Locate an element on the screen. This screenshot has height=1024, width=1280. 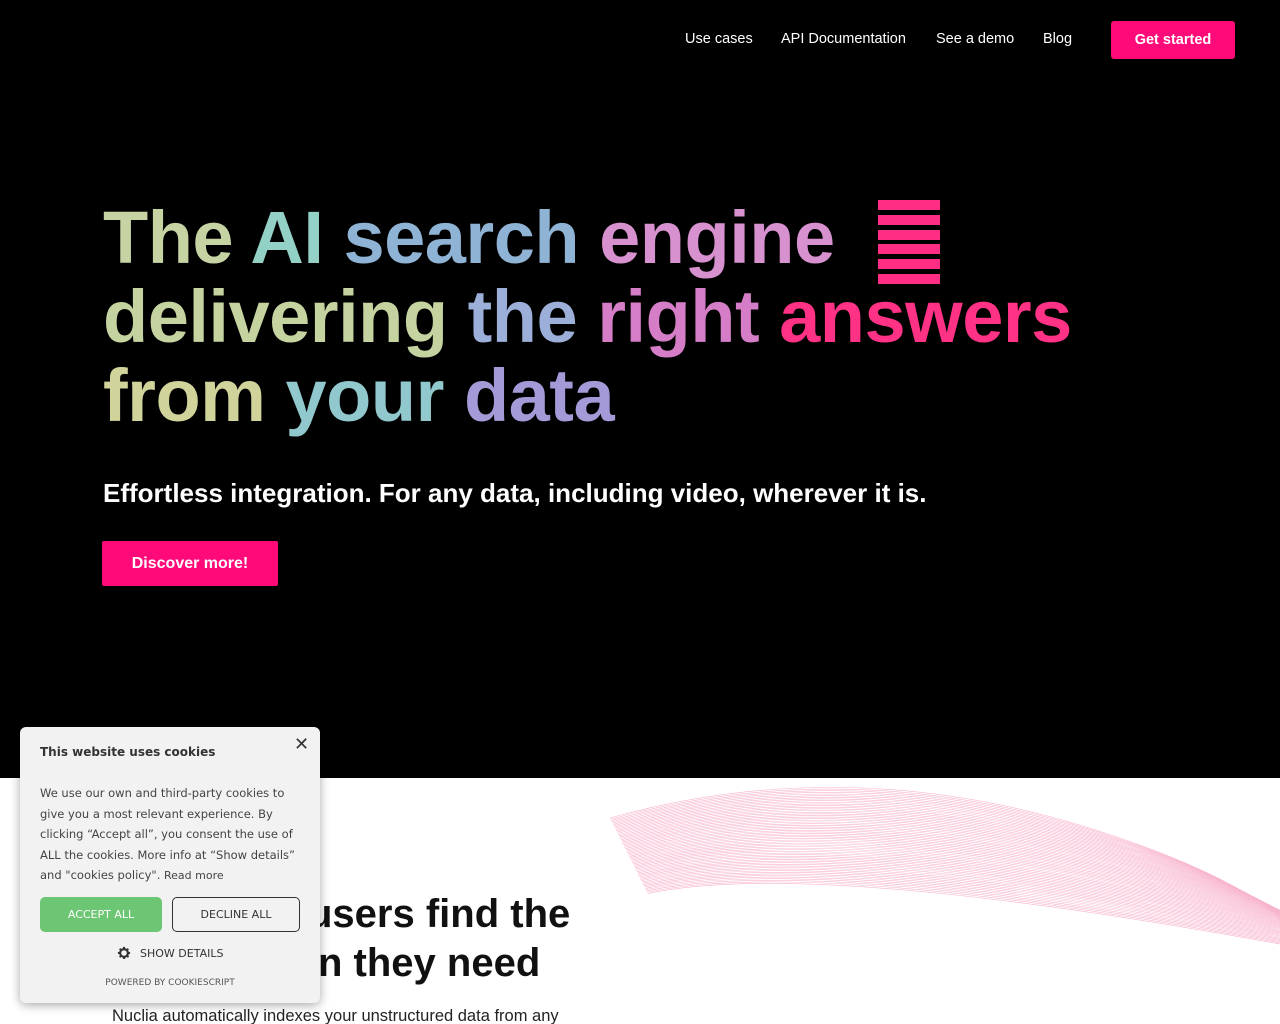
gear-icon is located at coordinates (124, 952).